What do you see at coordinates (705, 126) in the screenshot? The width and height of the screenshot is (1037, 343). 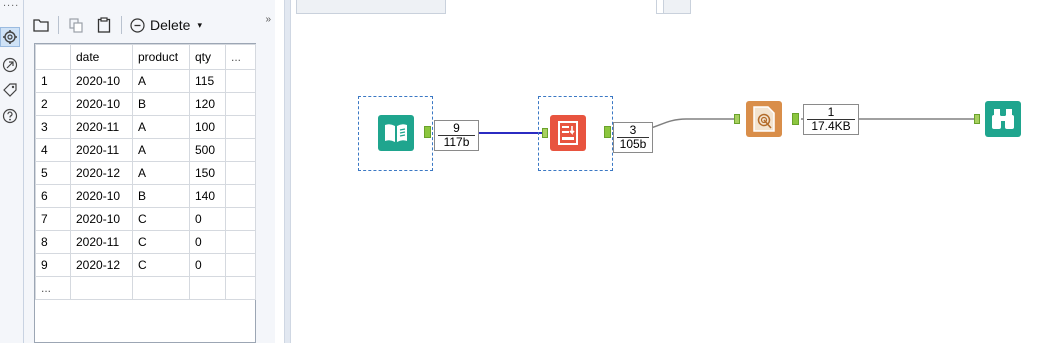 I see `connections-layer` at bounding box center [705, 126].